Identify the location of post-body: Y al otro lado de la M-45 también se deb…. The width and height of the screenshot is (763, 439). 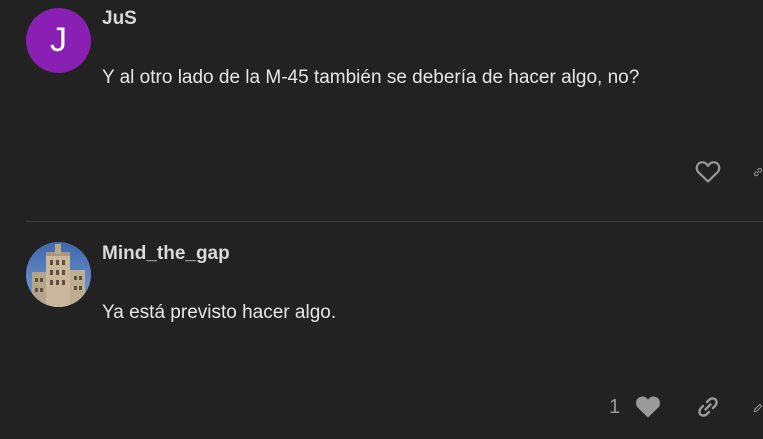
(371, 77).